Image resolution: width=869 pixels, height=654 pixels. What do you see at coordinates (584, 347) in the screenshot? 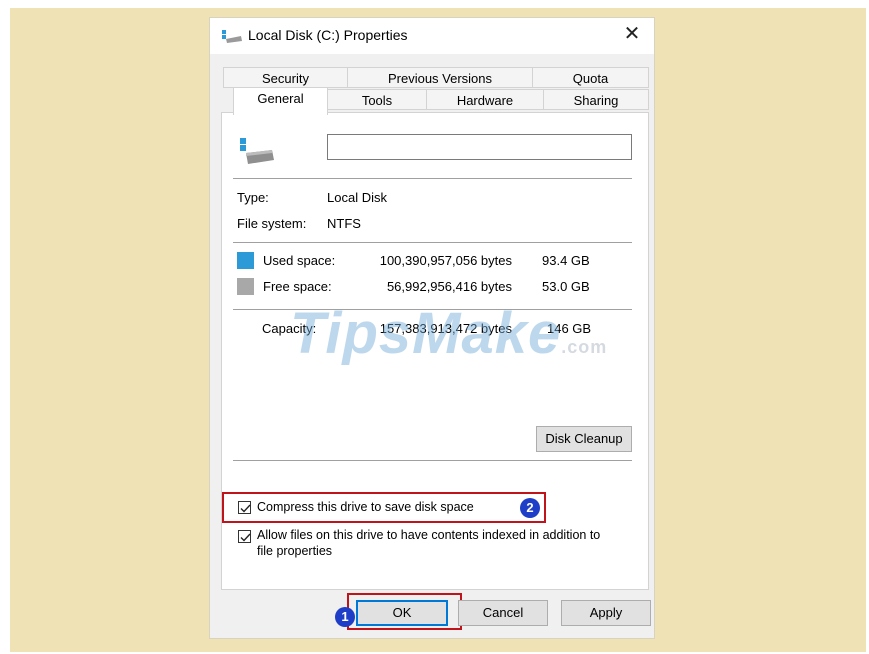
I see `watermark-suffix: .com` at bounding box center [584, 347].